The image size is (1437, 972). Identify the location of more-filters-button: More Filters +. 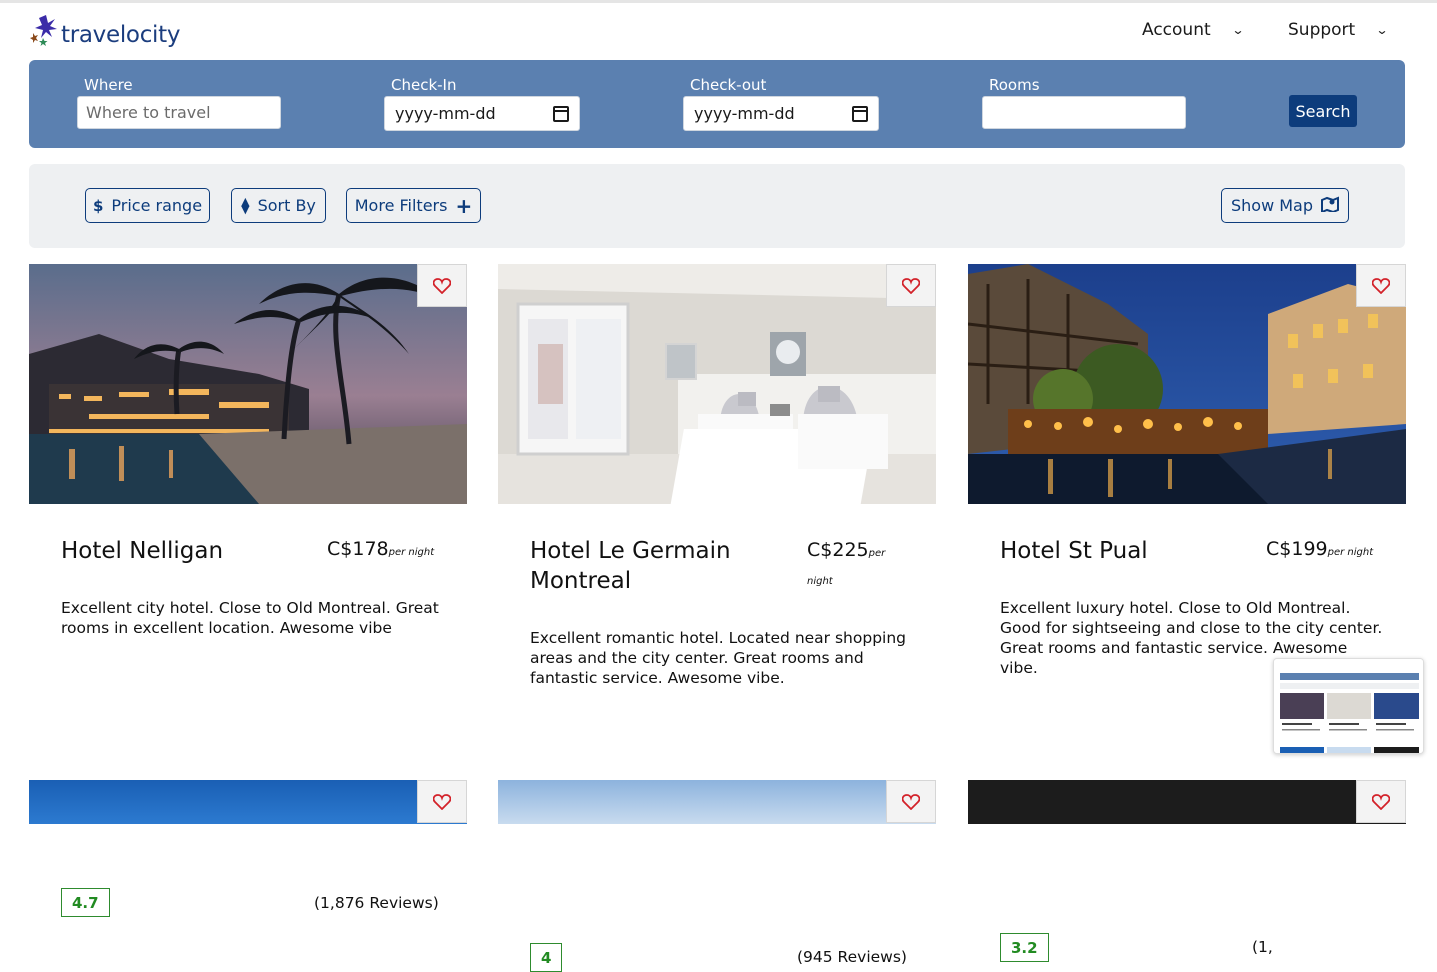
(413, 205).